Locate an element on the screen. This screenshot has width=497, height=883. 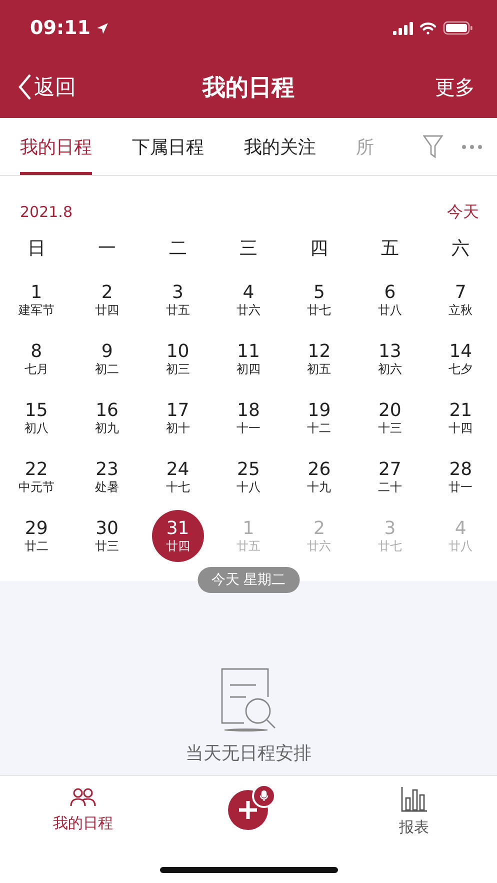
calendar-day: 13 初六 is located at coordinates (390, 358).